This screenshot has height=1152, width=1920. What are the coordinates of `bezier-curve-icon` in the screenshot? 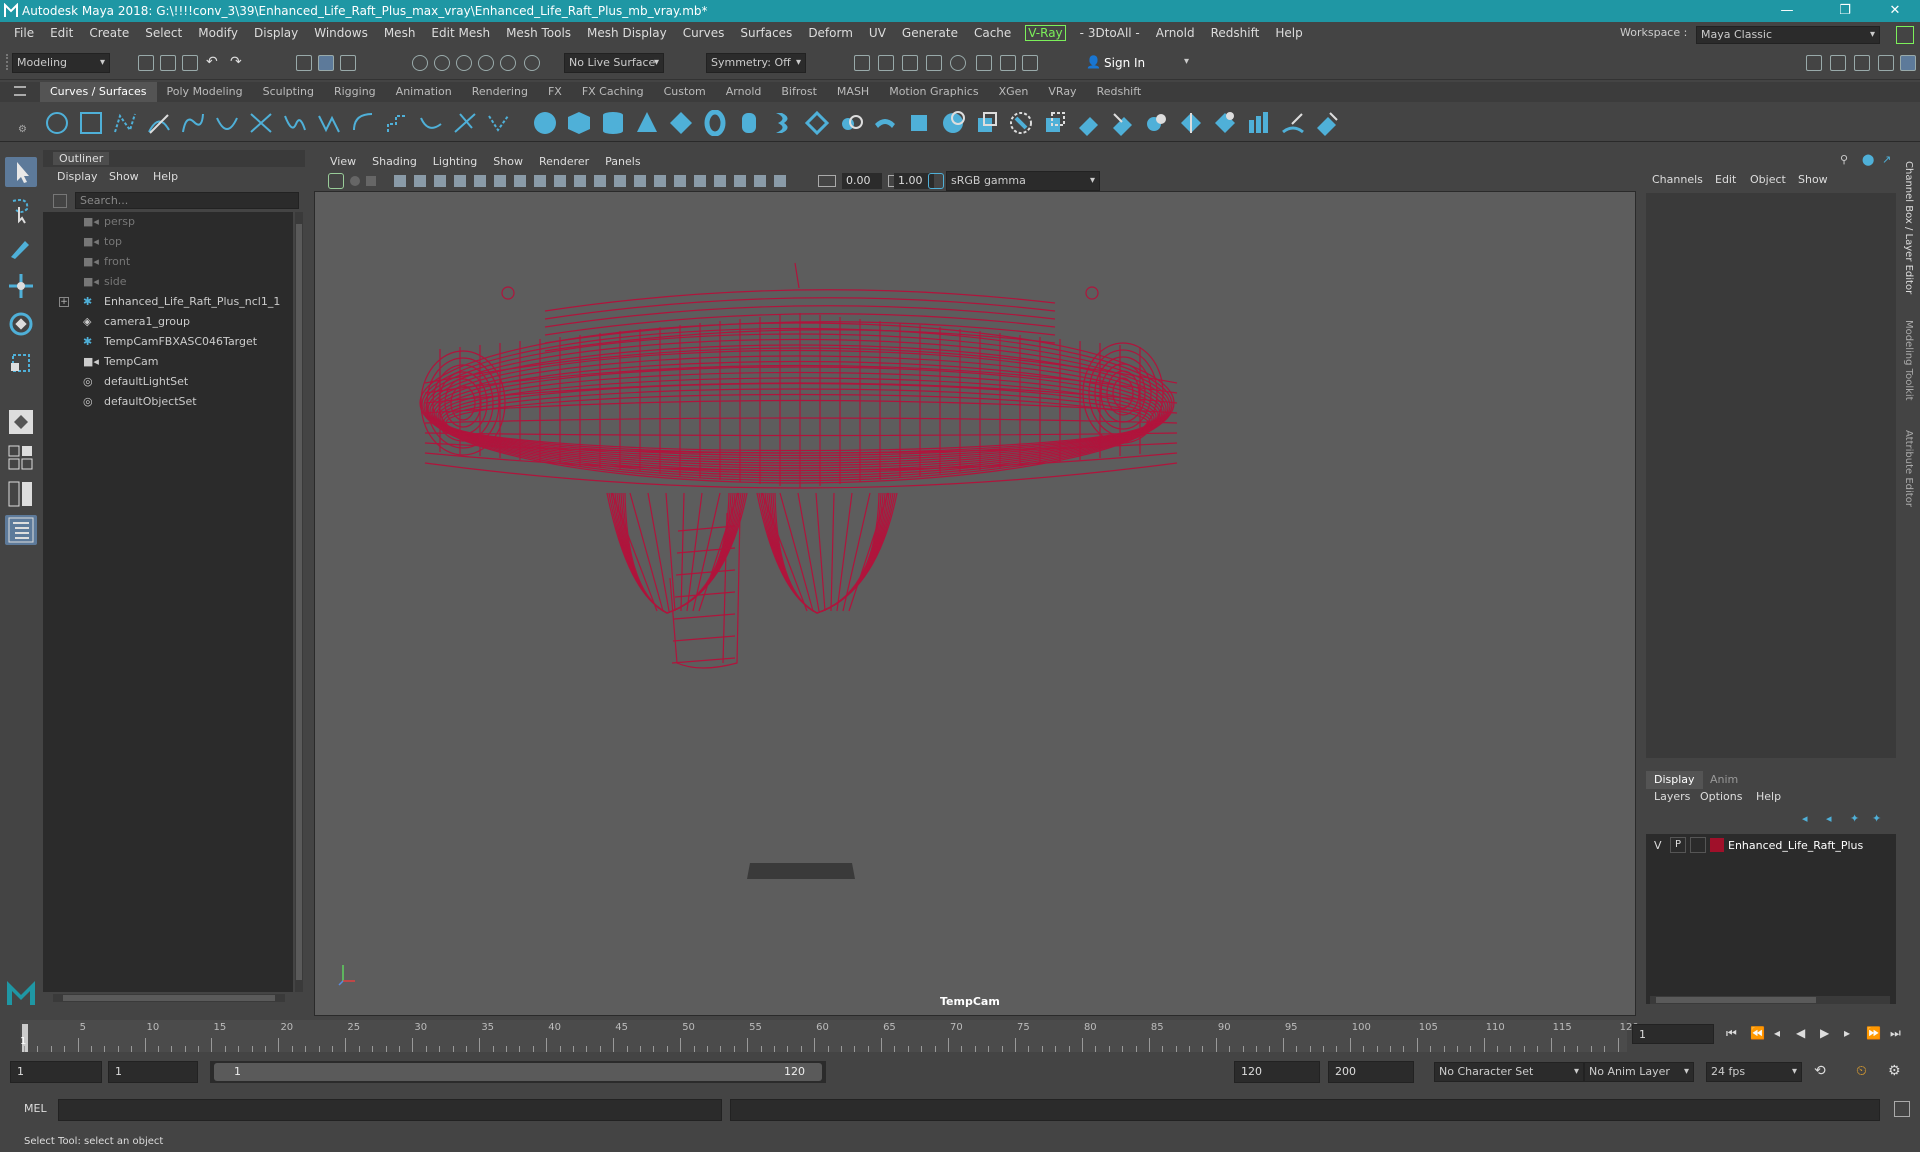 It's located at (261, 123).